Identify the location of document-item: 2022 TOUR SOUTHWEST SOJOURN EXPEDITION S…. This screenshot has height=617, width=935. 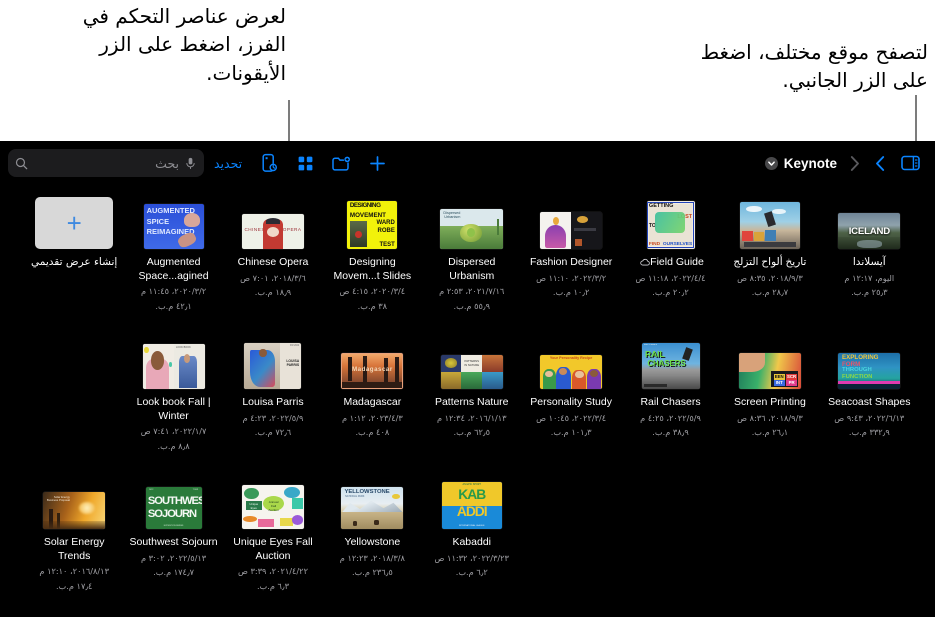
(173, 539).